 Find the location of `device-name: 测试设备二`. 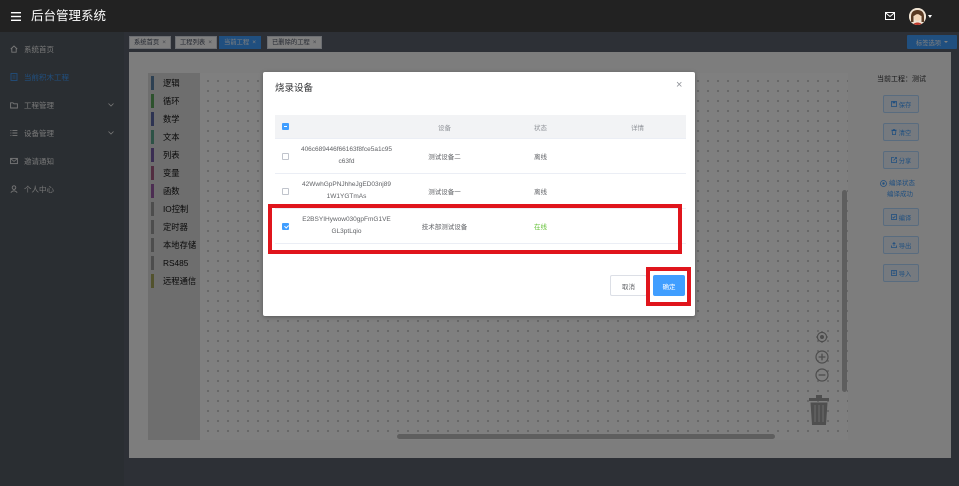

device-name: 测试设备二 is located at coordinates (444, 157).